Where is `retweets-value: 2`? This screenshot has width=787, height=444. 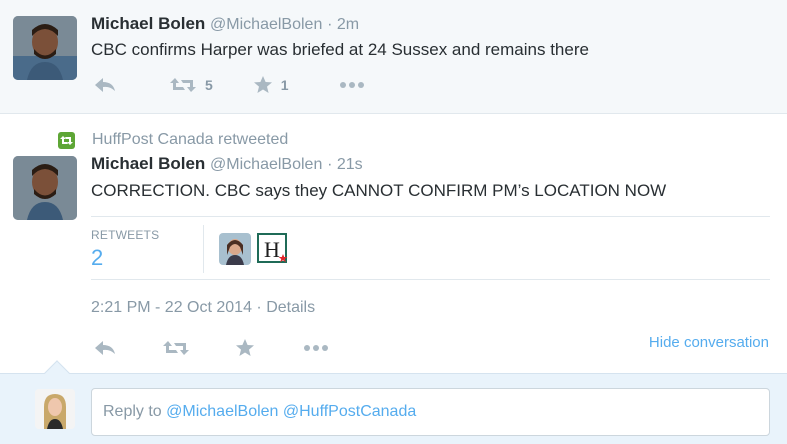
retweets-value: 2 is located at coordinates (97, 258).